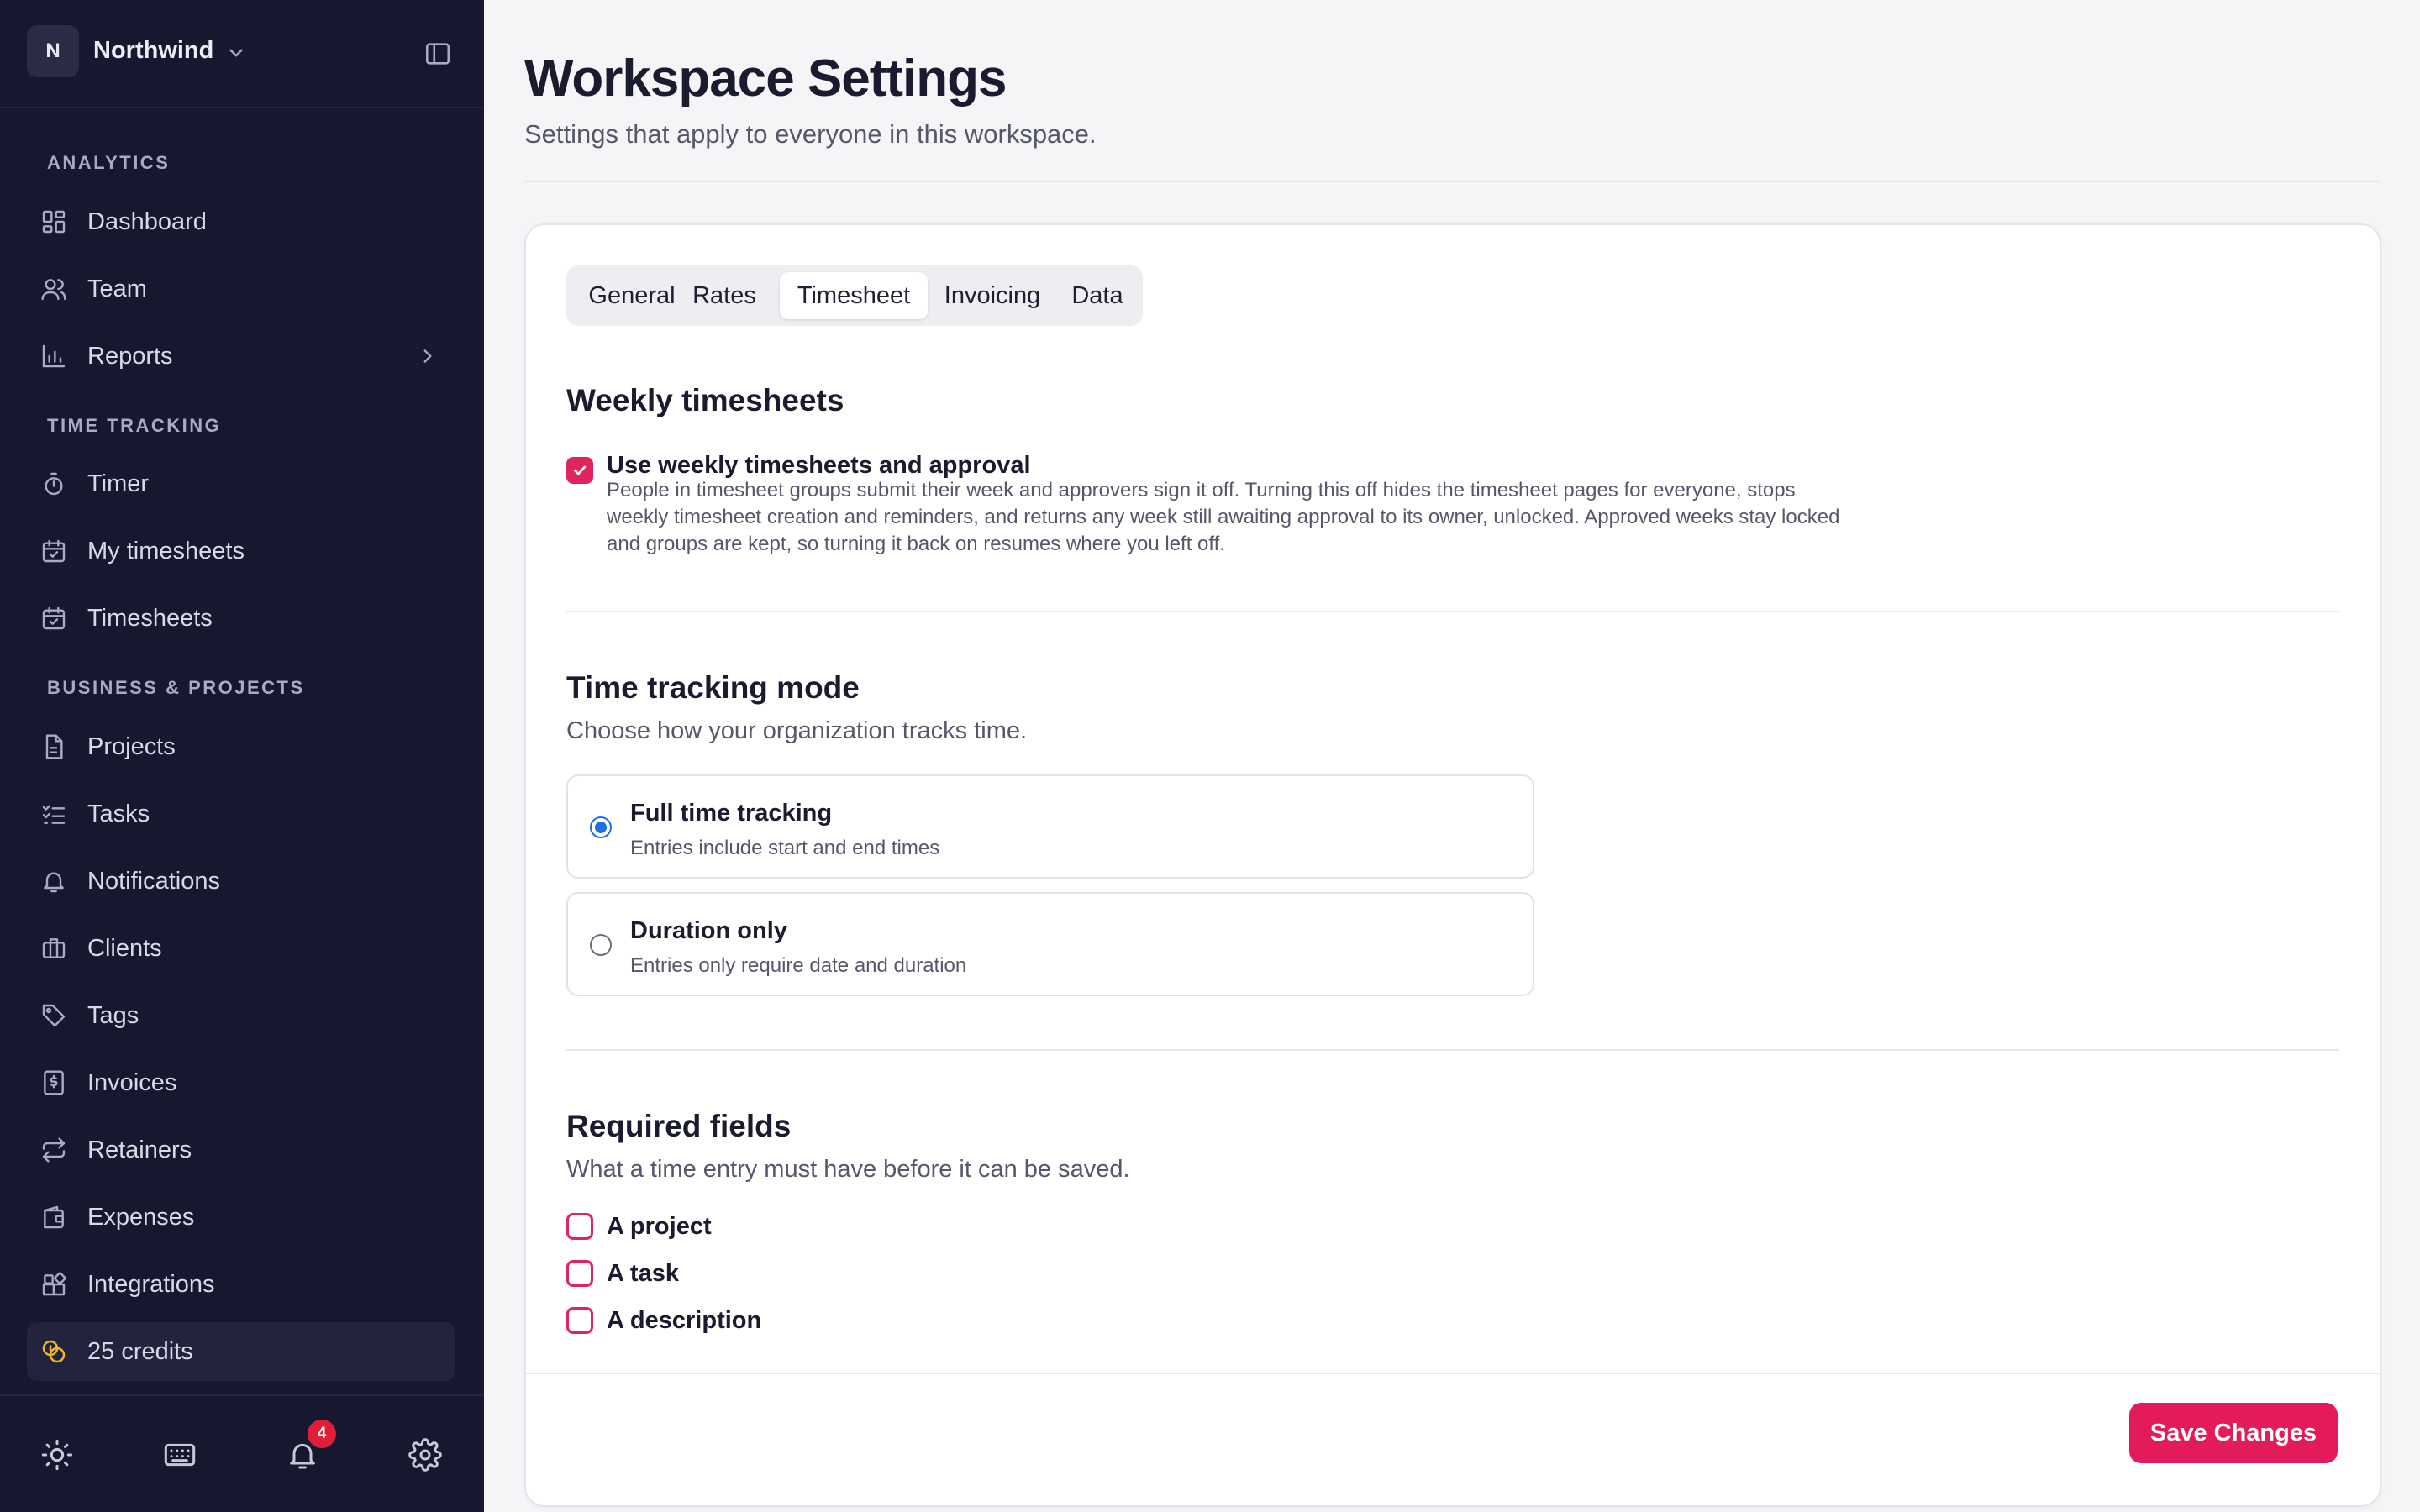 The height and width of the screenshot is (1512, 2420). What do you see at coordinates (131, 746) in the screenshot?
I see `sidebar-item-label: Projects` at bounding box center [131, 746].